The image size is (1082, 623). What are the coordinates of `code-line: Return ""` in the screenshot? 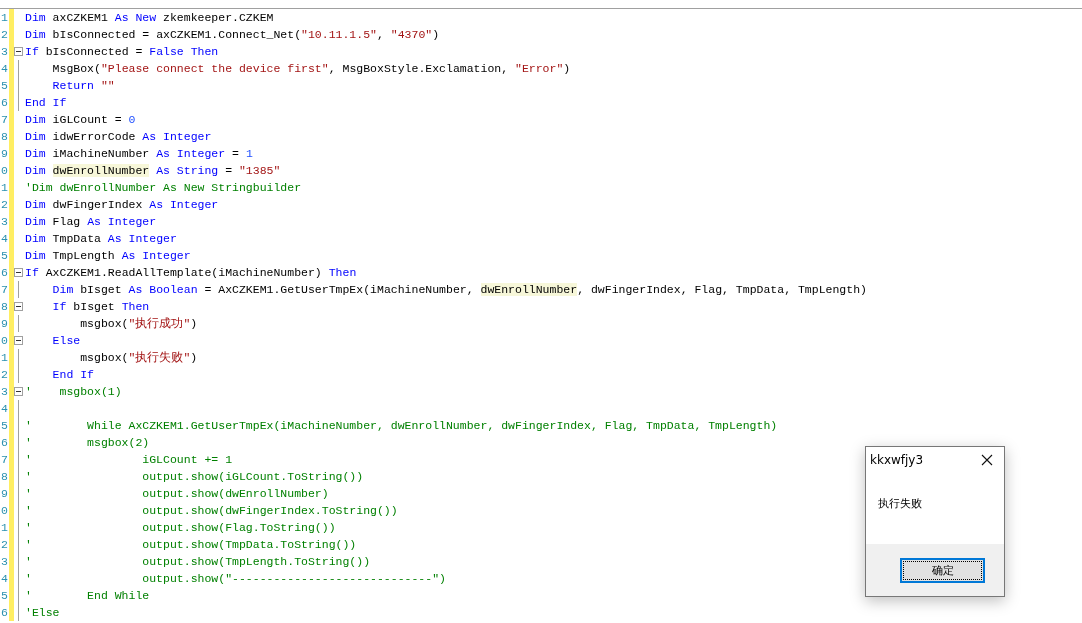 It's located at (83, 85).